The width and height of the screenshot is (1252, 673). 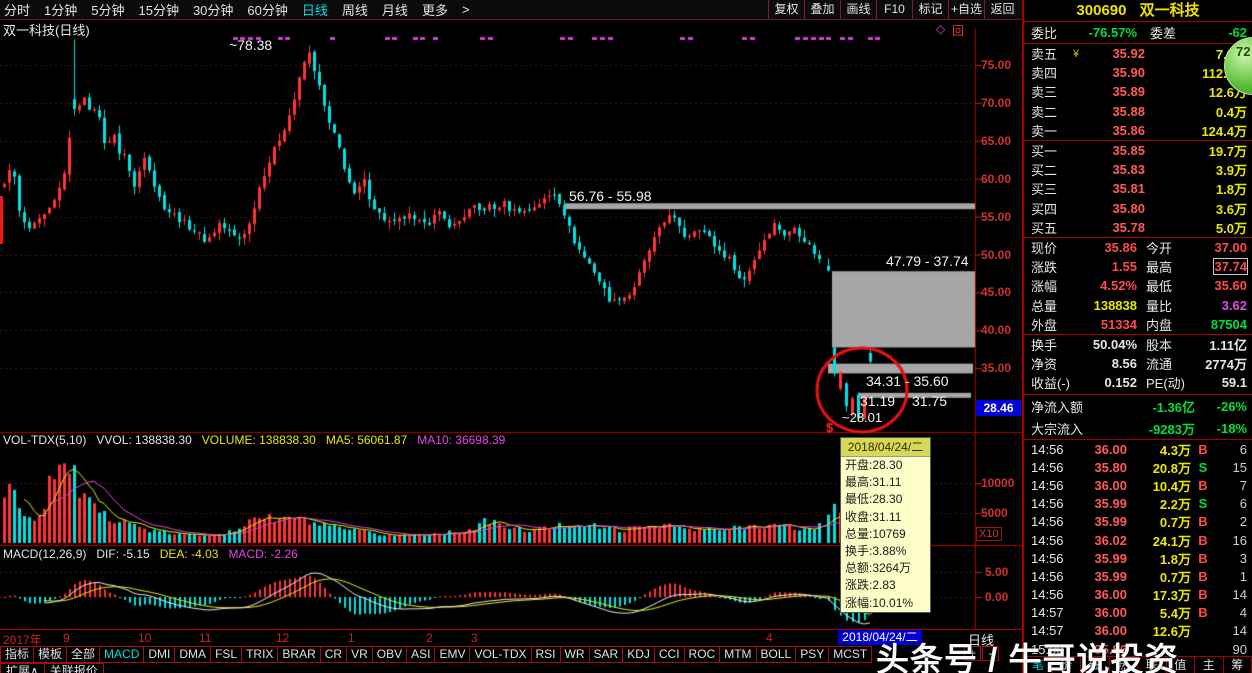 What do you see at coordinates (812, 654) in the screenshot?
I see `indicator-tab-PSY: PSY` at bounding box center [812, 654].